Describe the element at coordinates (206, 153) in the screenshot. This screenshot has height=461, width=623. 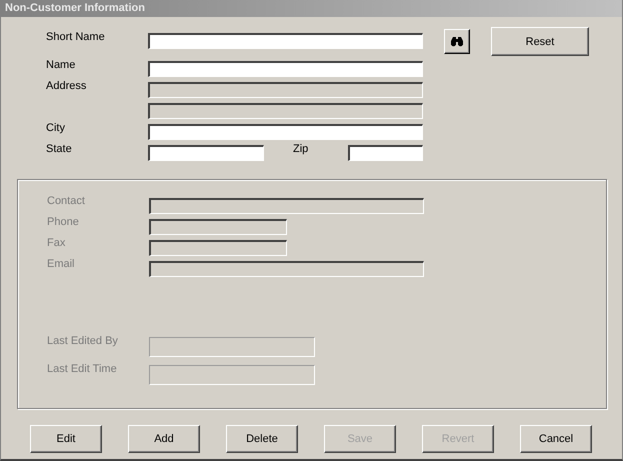
I see `state-field` at that location.